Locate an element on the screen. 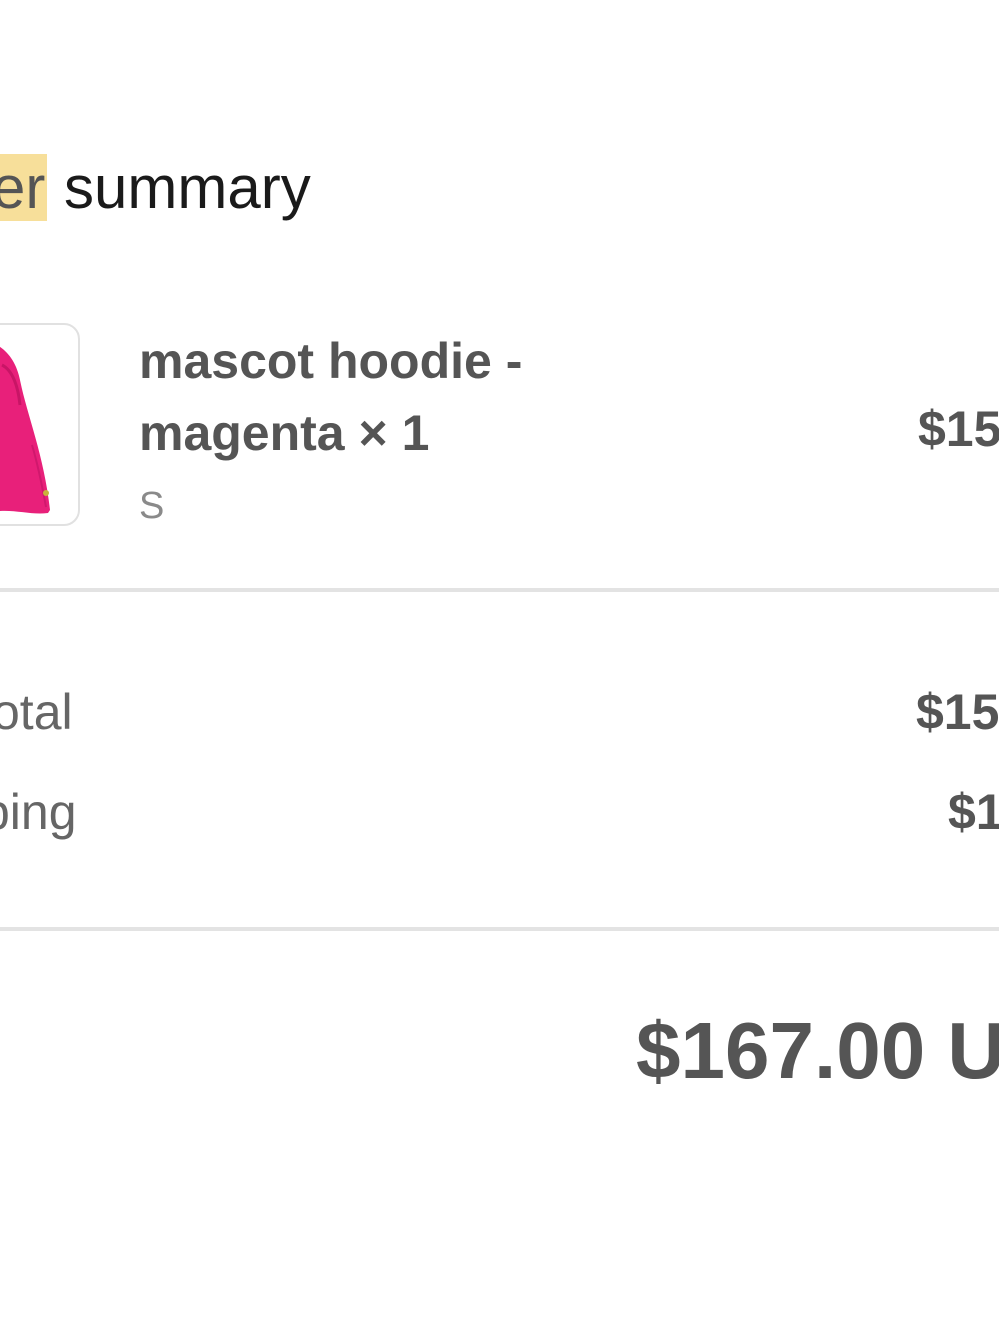 This screenshot has height=1333, width=999. order-summary-heading: er summary is located at coordinates (155, 188).